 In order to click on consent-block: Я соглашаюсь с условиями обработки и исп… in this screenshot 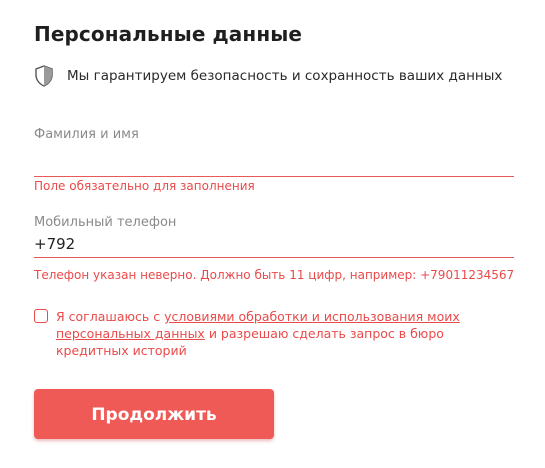, I will do `click(264, 333)`.